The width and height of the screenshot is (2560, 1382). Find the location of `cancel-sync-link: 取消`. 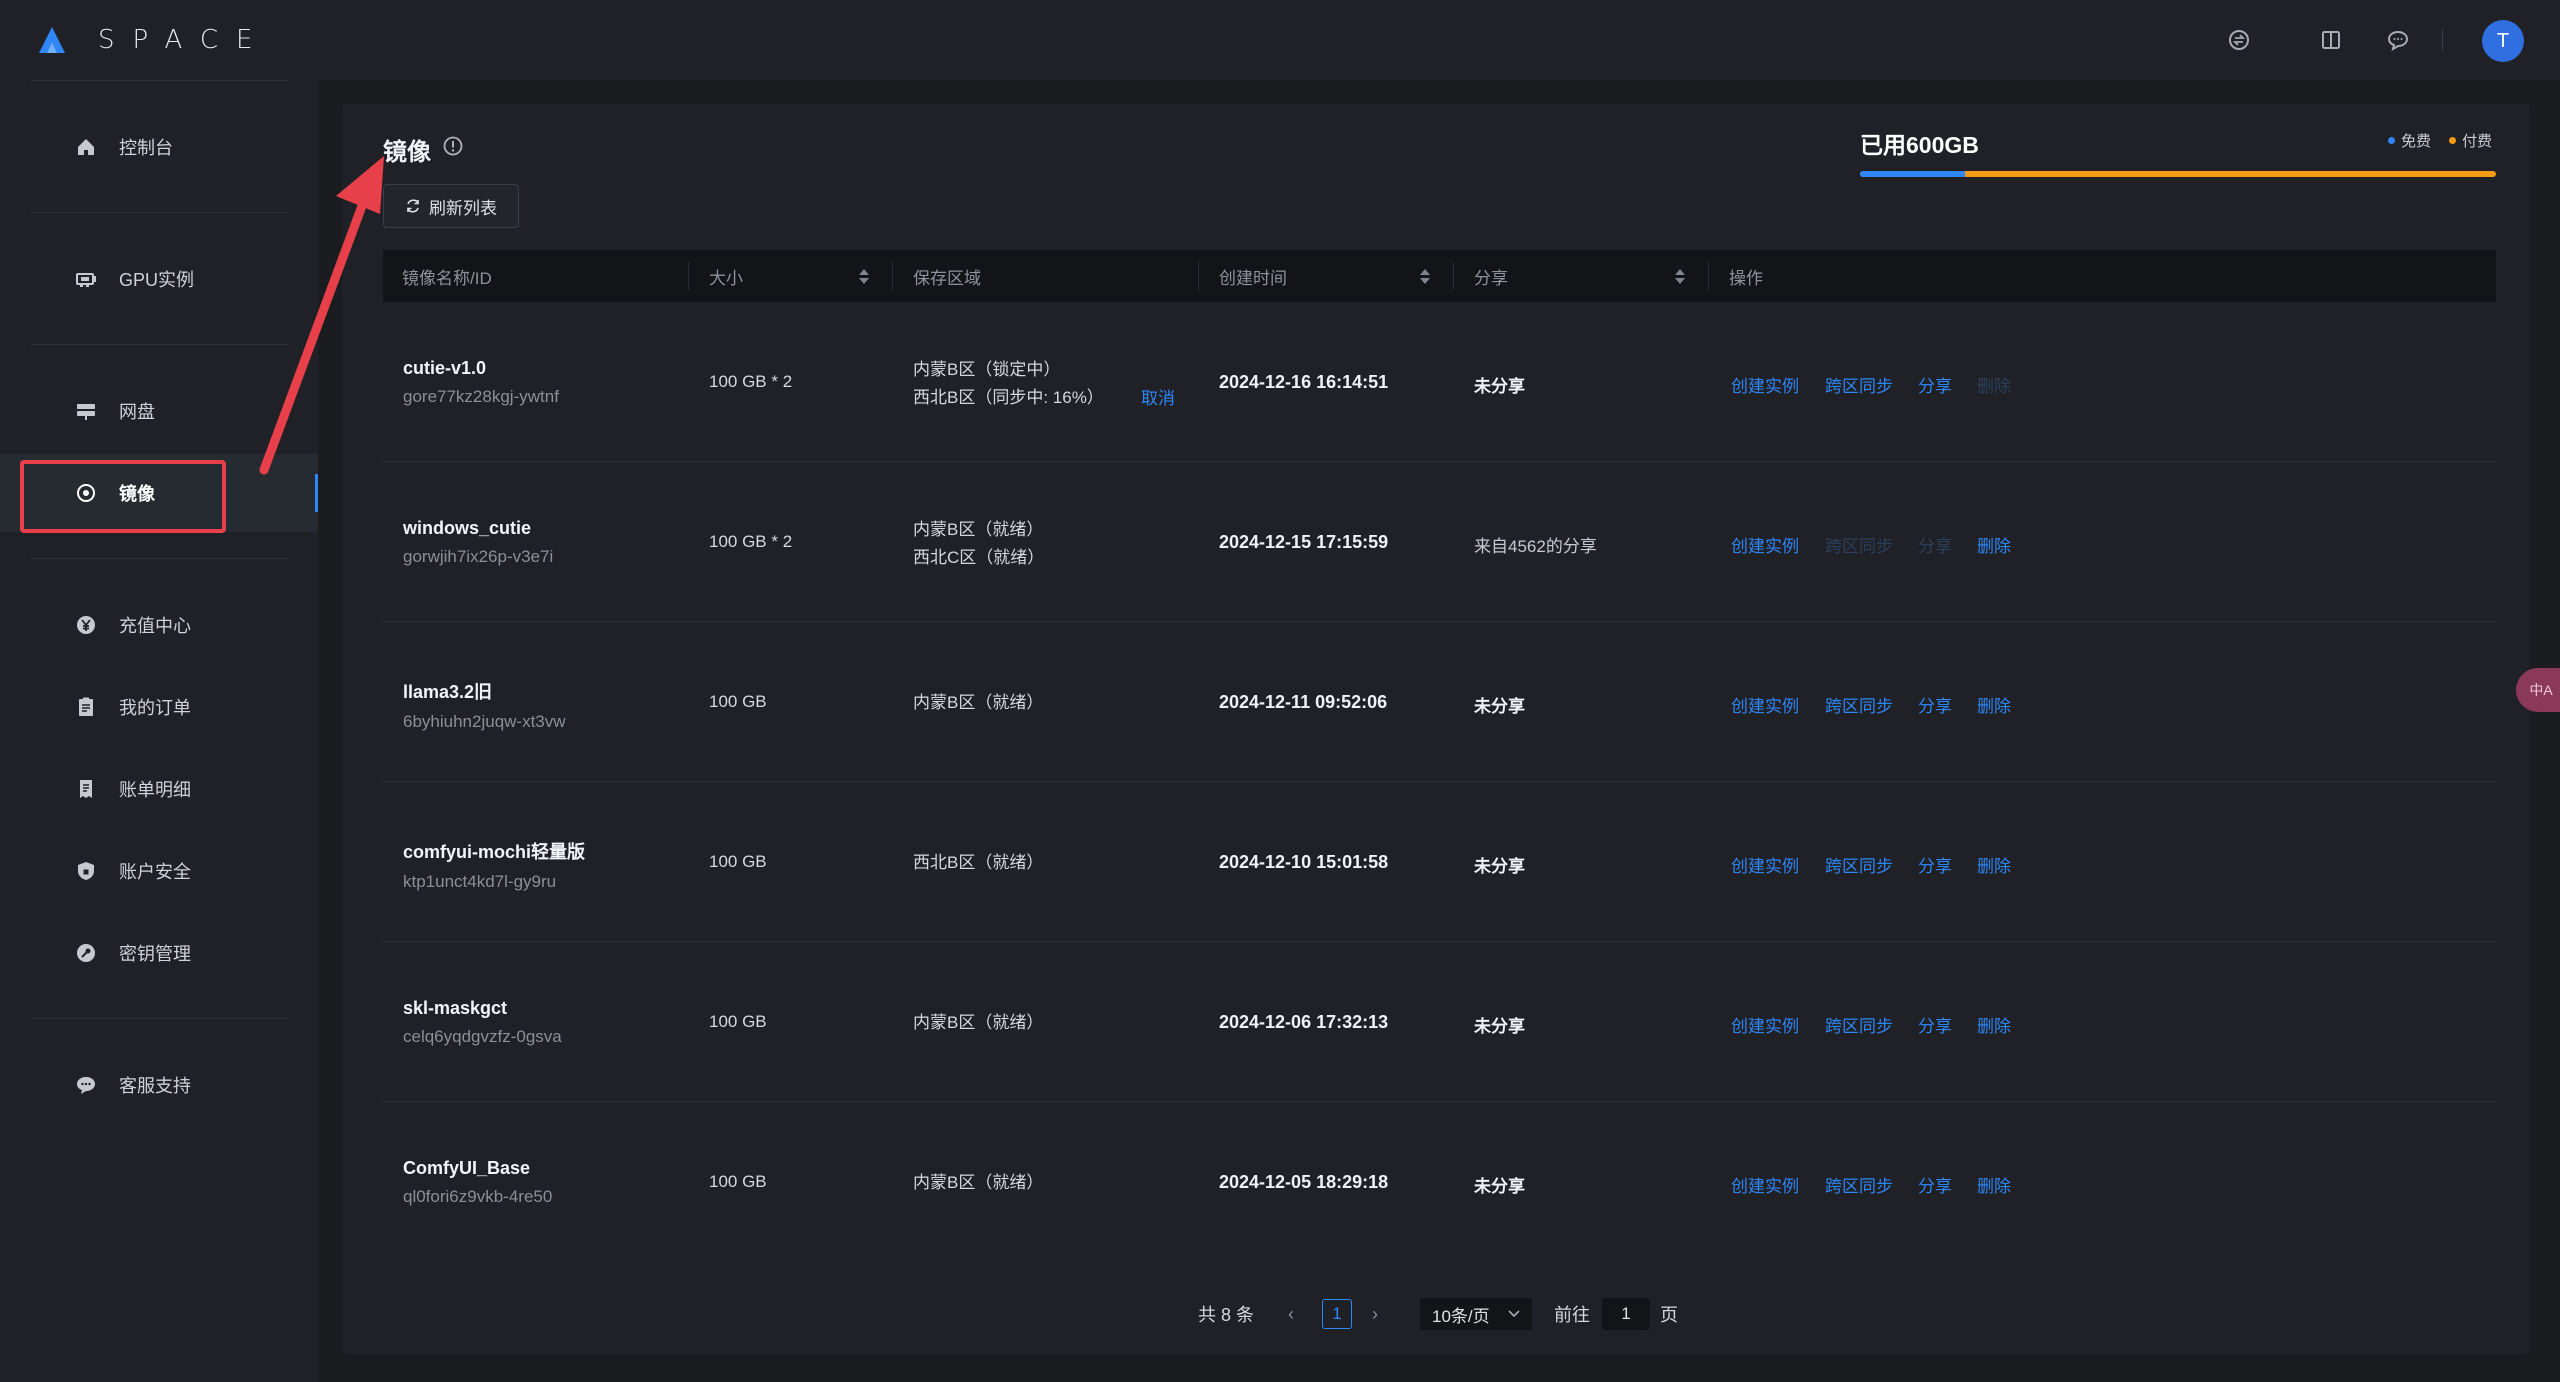

cancel-sync-link: 取消 is located at coordinates (1158, 396).